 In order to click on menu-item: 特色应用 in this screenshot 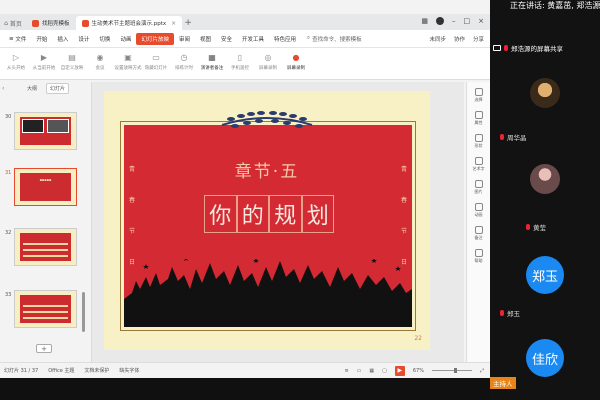, I will do `click(285, 39)`.